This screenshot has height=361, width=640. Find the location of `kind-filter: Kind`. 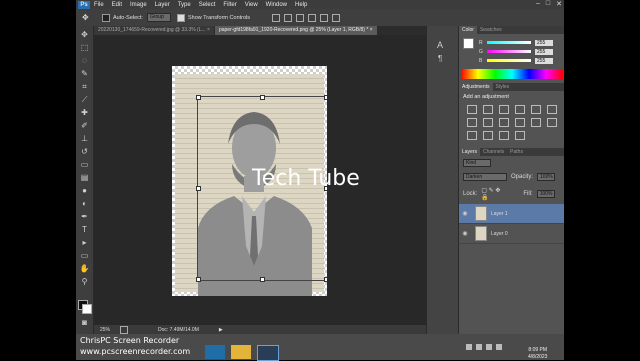

kind-filter: Kind is located at coordinates (477, 163).